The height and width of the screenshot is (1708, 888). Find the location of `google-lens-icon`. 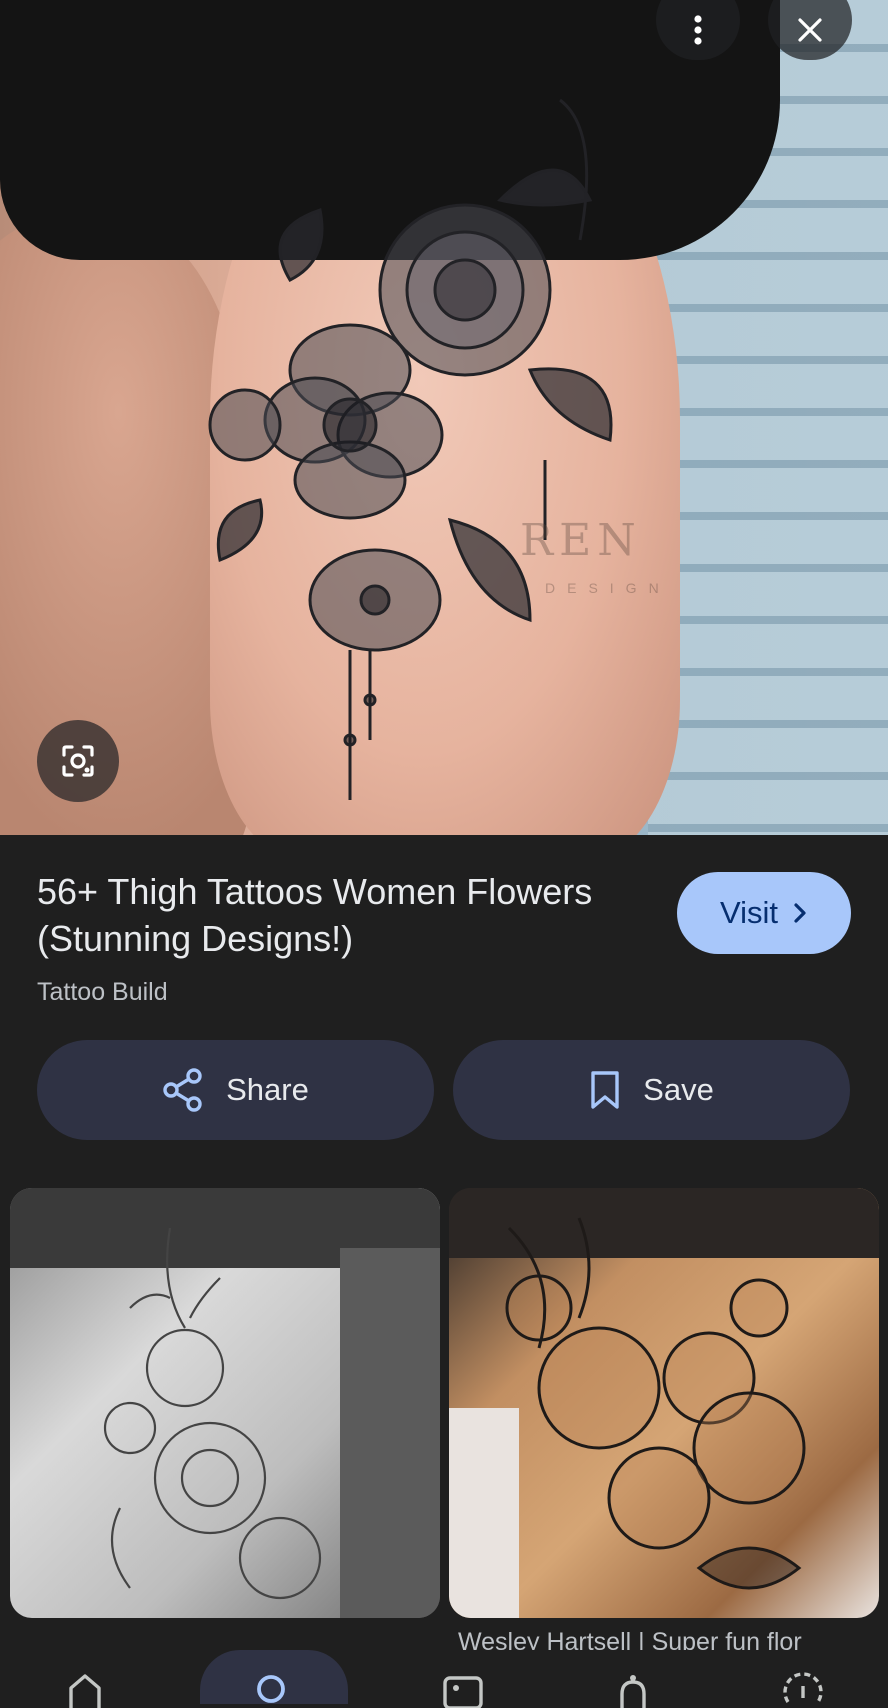

google-lens-icon is located at coordinates (78, 761).